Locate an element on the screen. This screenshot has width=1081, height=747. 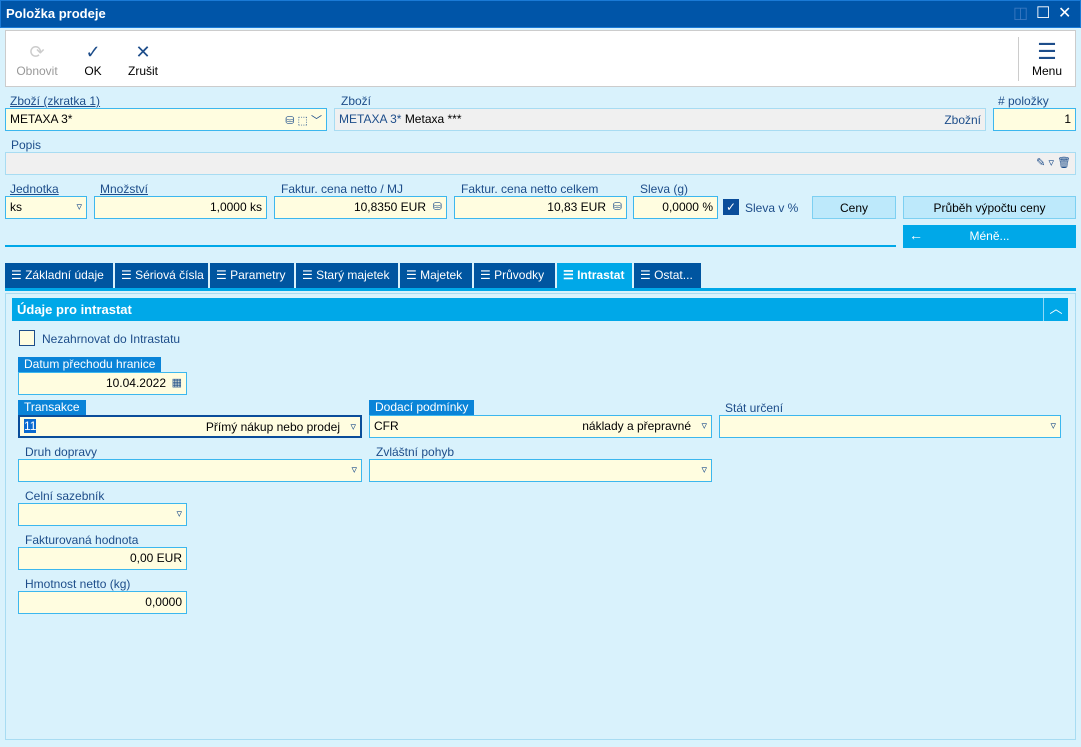
pohyb-select: ▿ is located at coordinates (540, 470).